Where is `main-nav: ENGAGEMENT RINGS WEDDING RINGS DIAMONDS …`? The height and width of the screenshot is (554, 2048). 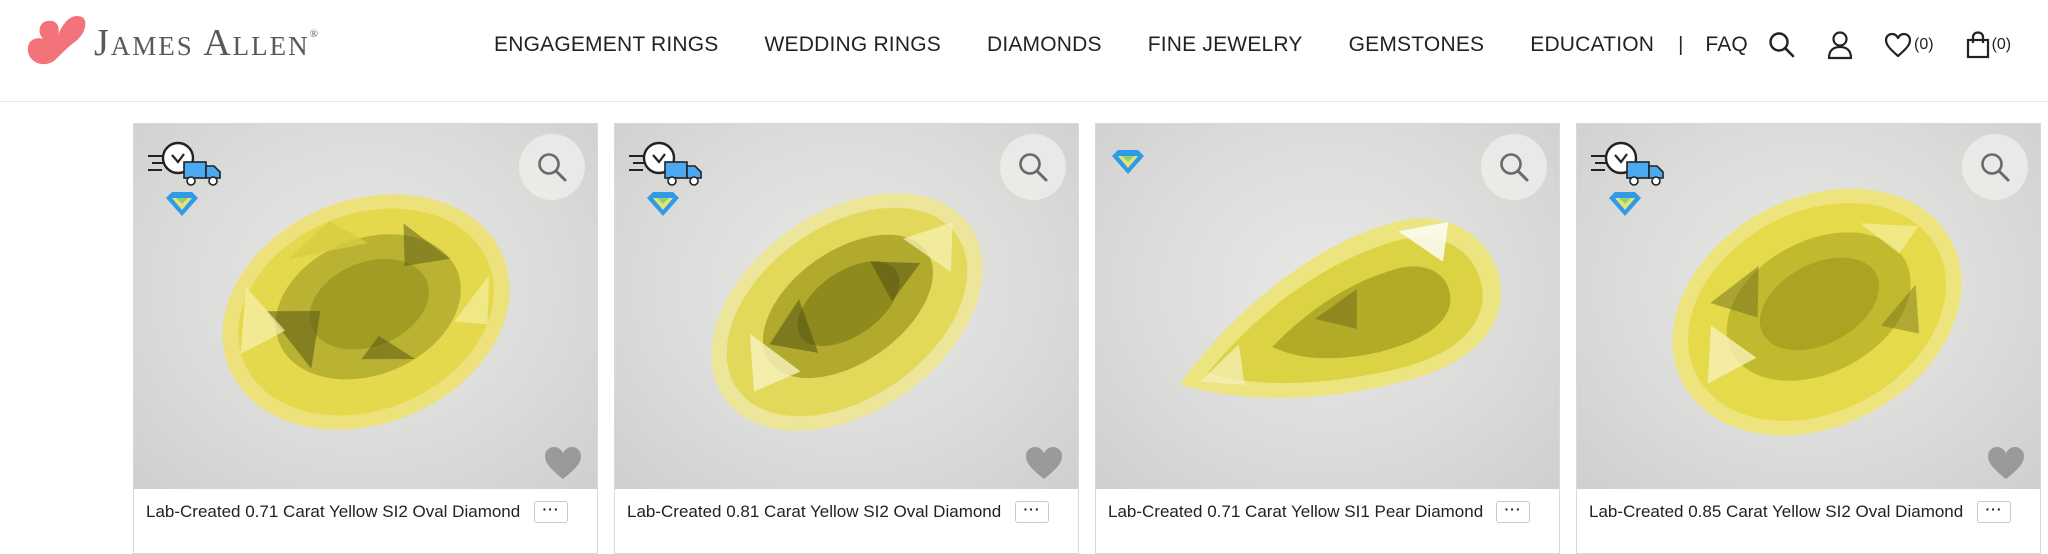
main-nav: ENGAGEMENT RINGS WEDDING RINGS DIAMONDS … is located at coordinates (1121, 45).